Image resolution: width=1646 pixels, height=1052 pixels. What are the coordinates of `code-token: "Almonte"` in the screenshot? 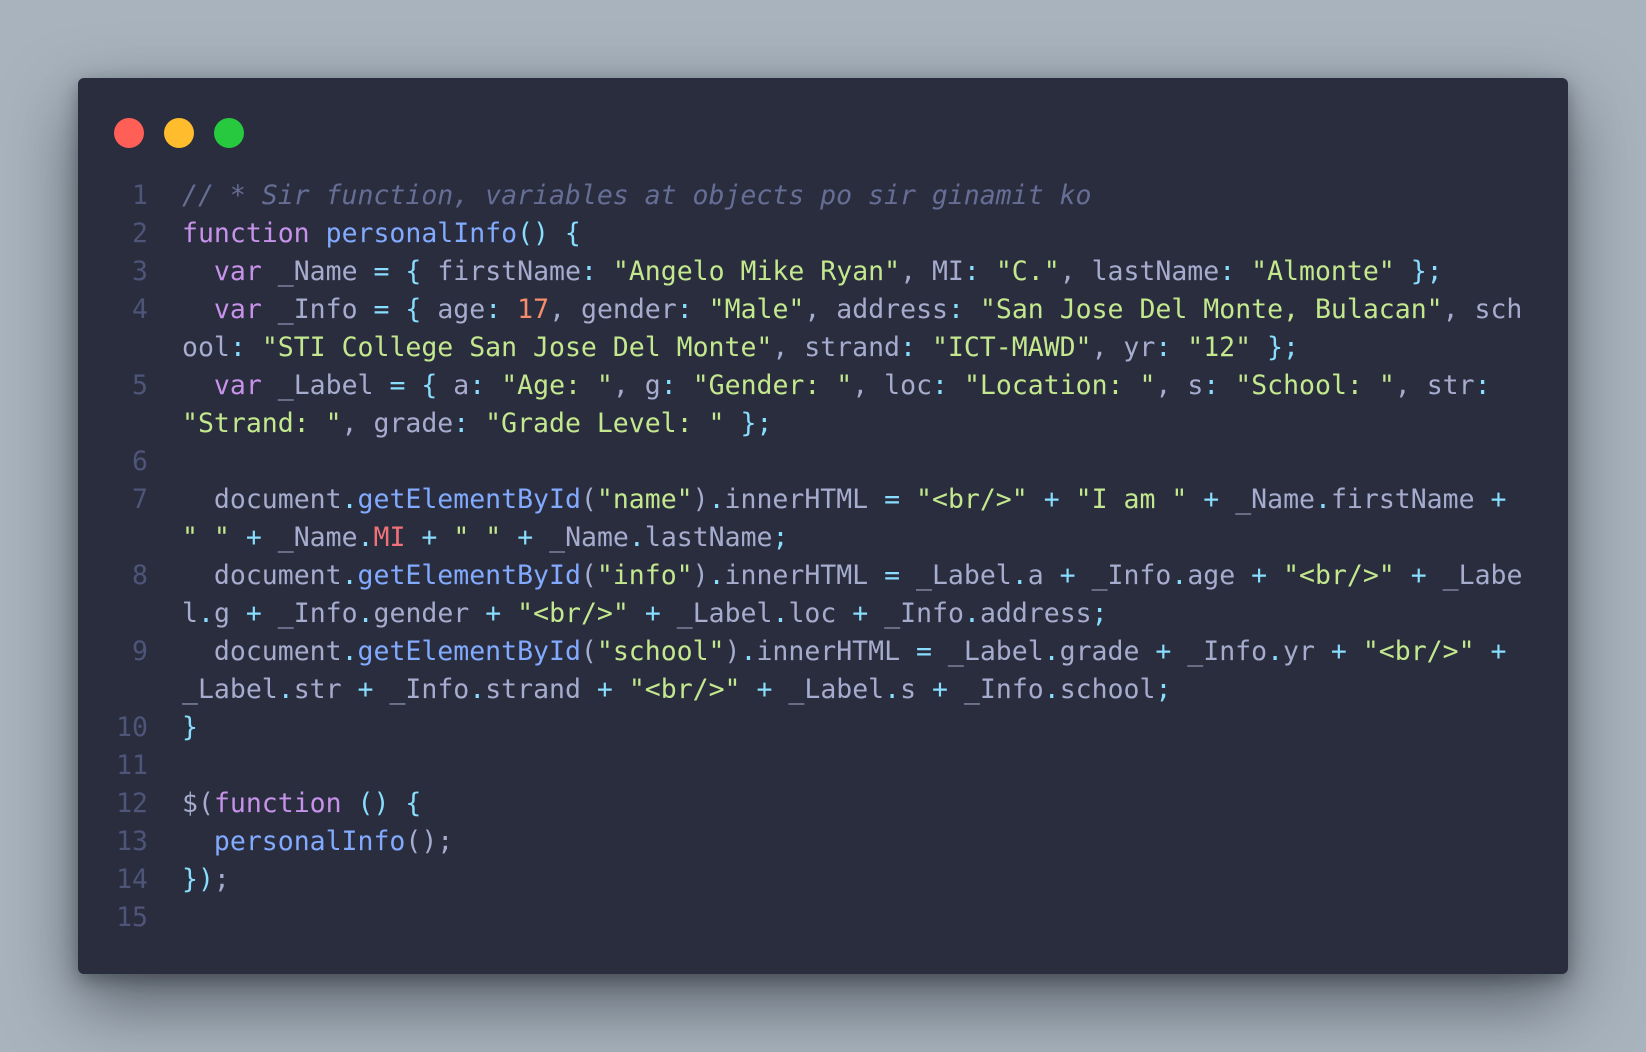 It's located at (1323, 271).